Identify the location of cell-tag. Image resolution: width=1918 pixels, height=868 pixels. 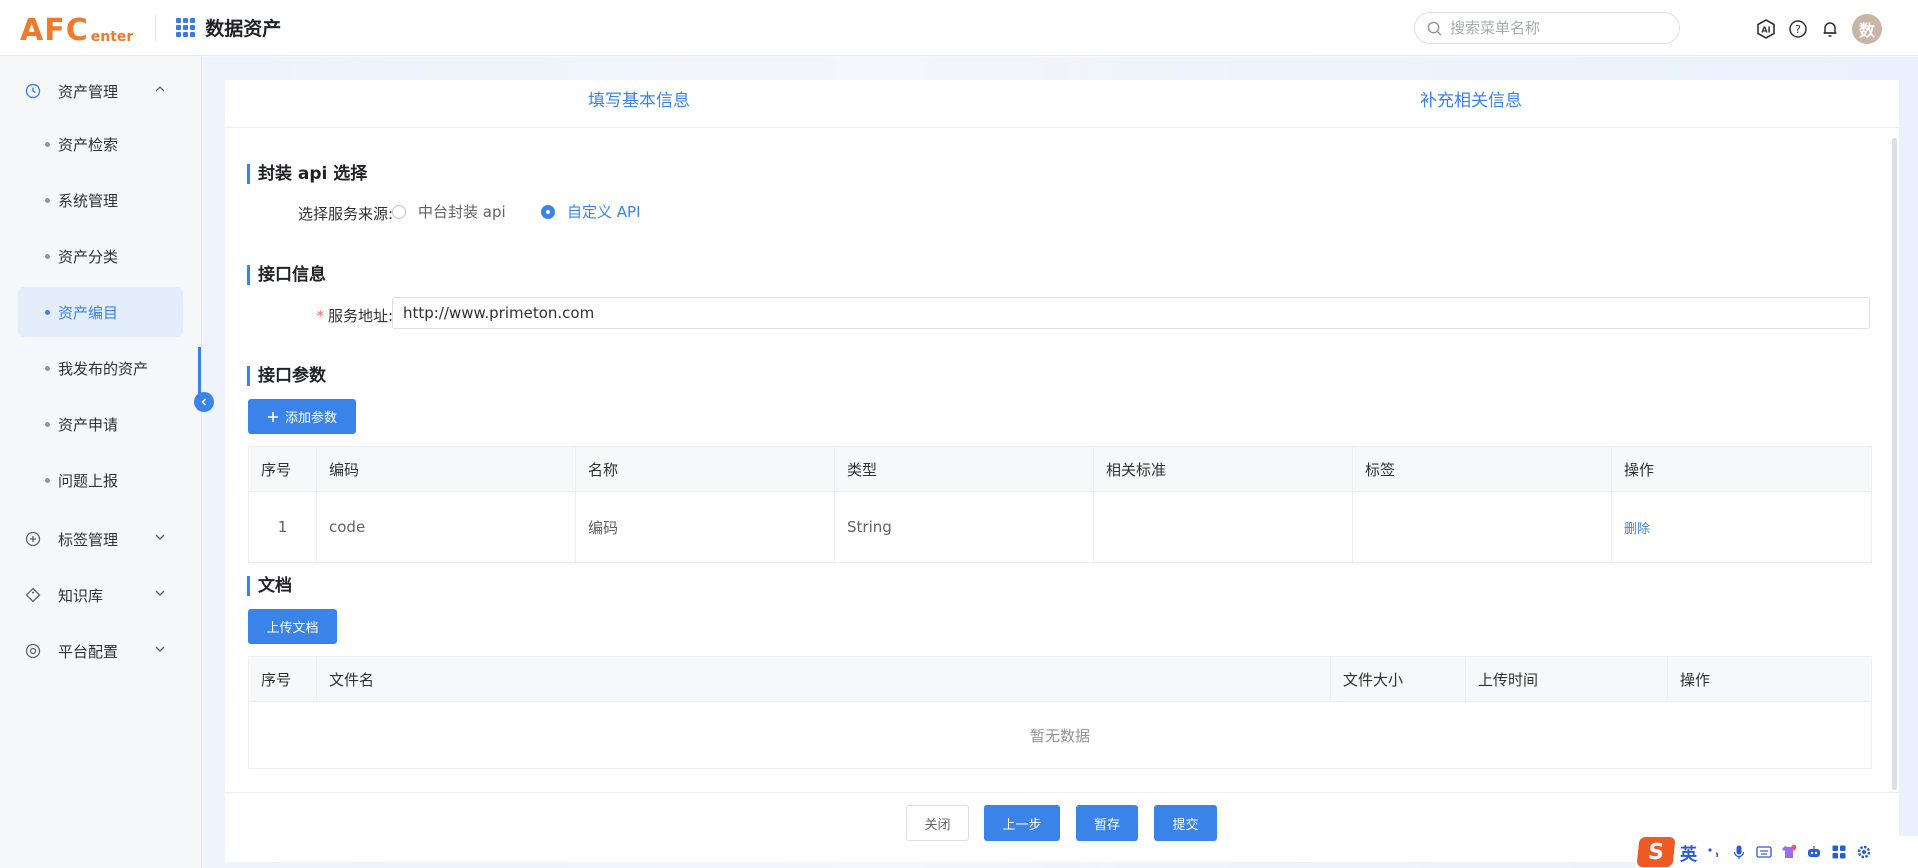
(1482, 527).